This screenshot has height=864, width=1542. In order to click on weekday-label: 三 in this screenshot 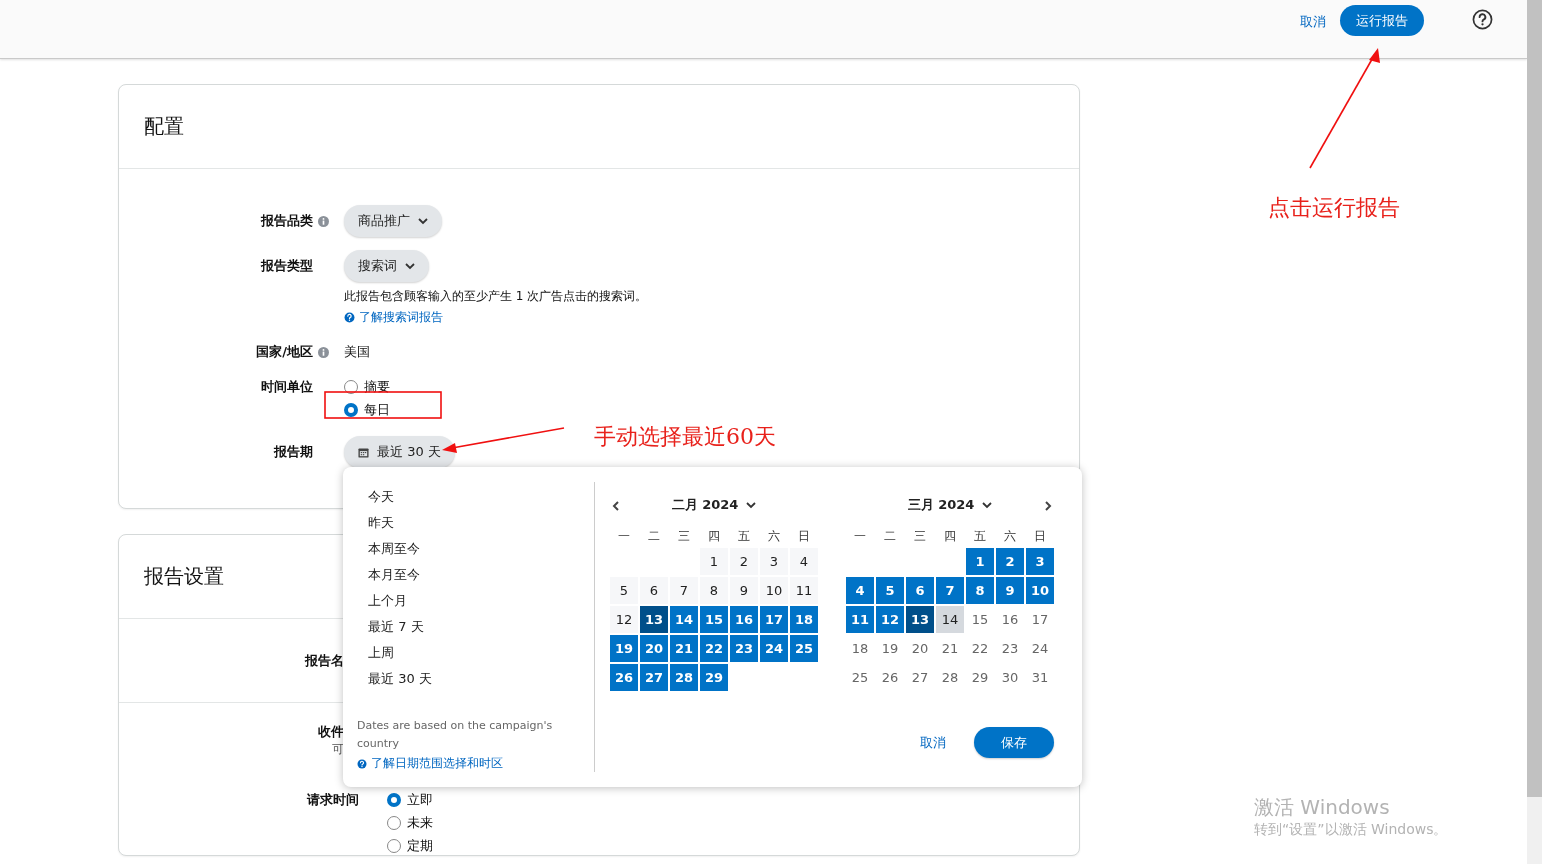, I will do `click(684, 536)`.